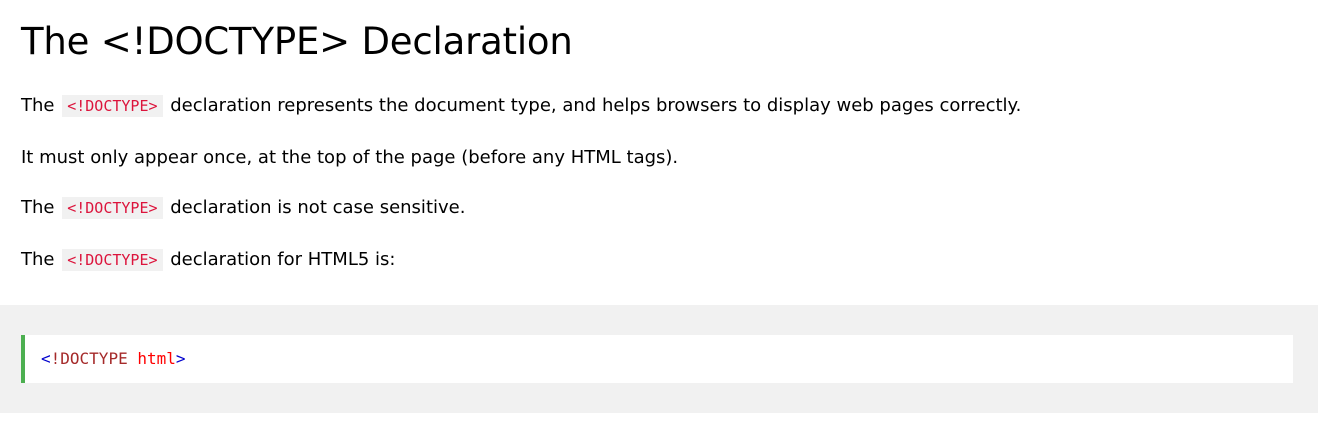  I want to click on code-close-bracket: >, so click(180, 358).